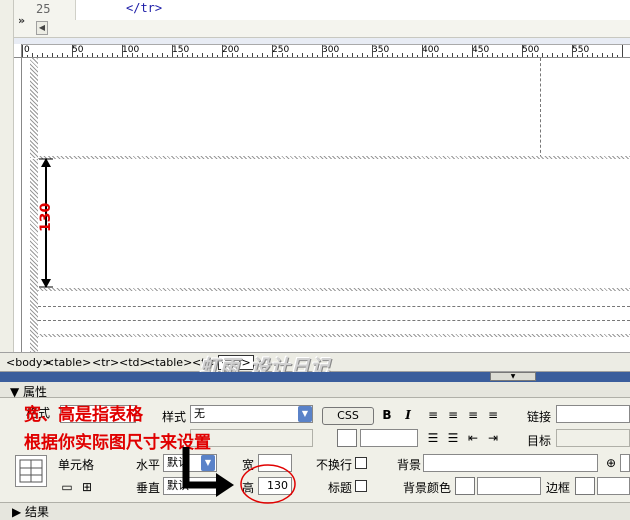  Describe the element at coordinates (453, 415) in the screenshot. I see `align-center-icon: ≡` at that location.